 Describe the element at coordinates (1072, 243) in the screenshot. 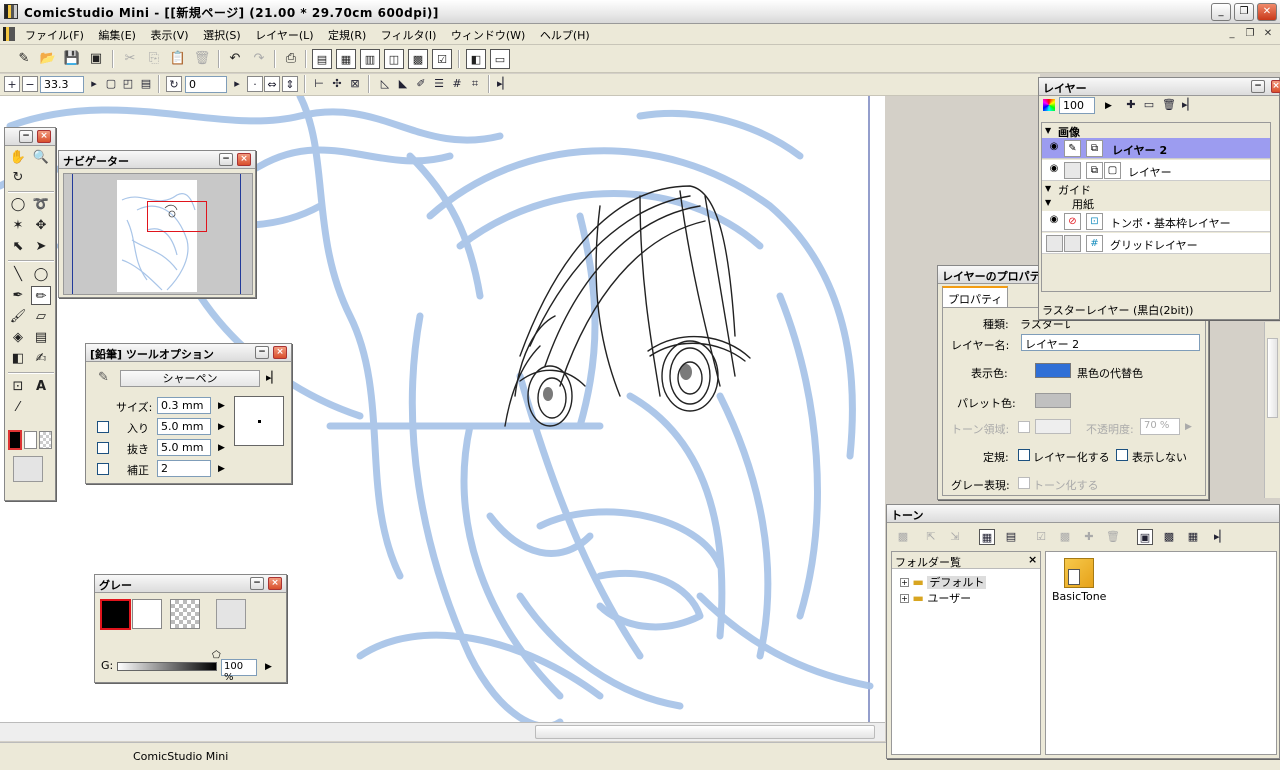

I see `edit-toggle` at that location.